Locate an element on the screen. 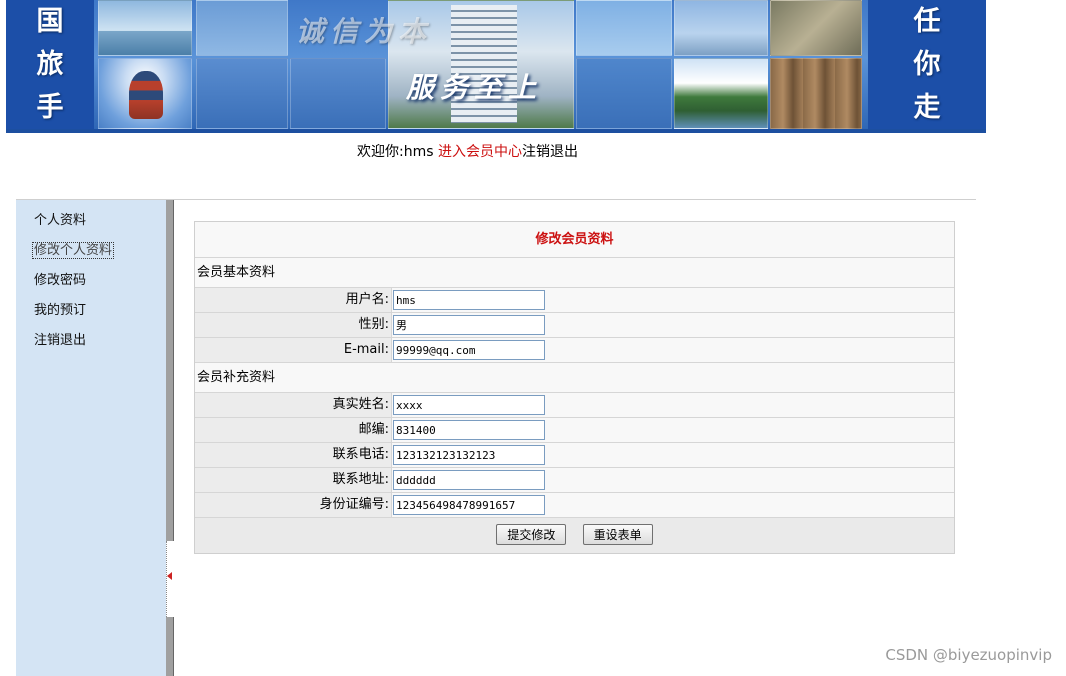 This screenshot has width=1066, height=676. sidebar-item-profile: 个人资料 is located at coordinates (91, 221).